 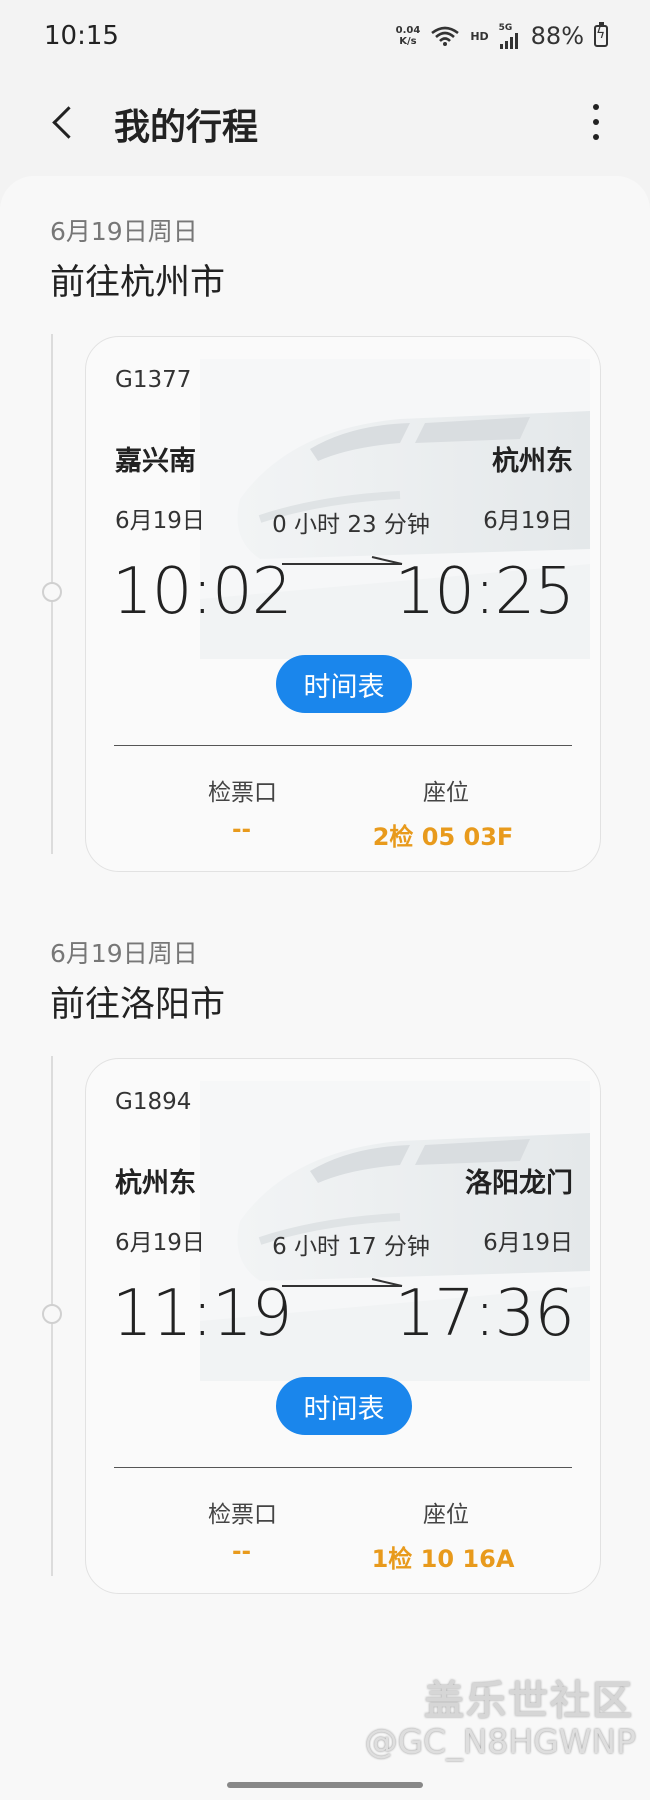 What do you see at coordinates (186, 127) in the screenshot?
I see `page-title: 我的行程` at bounding box center [186, 127].